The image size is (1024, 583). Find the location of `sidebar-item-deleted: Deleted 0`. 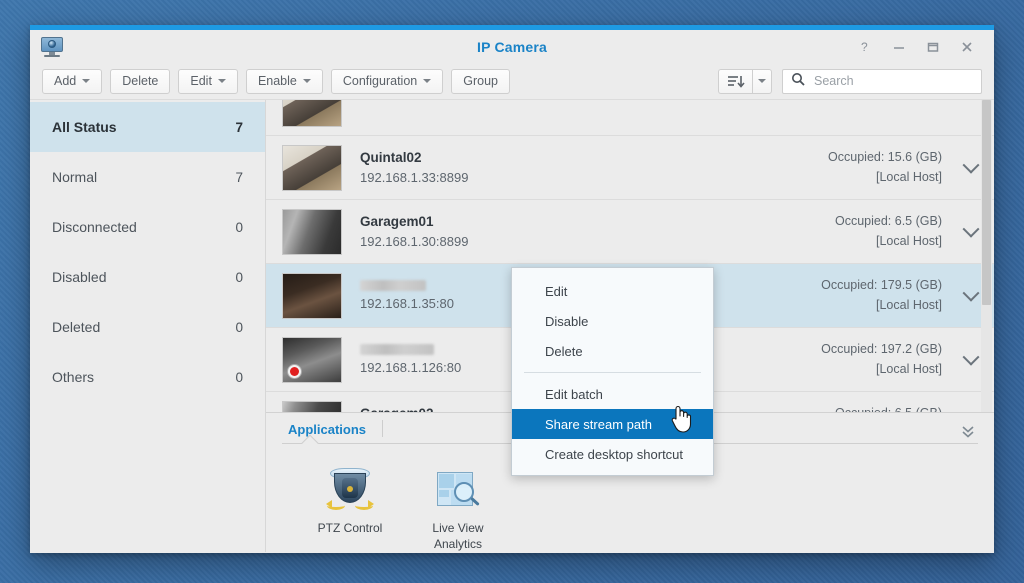

sidebar-item-deleted: Deleted 0 is located at coordinates (147, 327).